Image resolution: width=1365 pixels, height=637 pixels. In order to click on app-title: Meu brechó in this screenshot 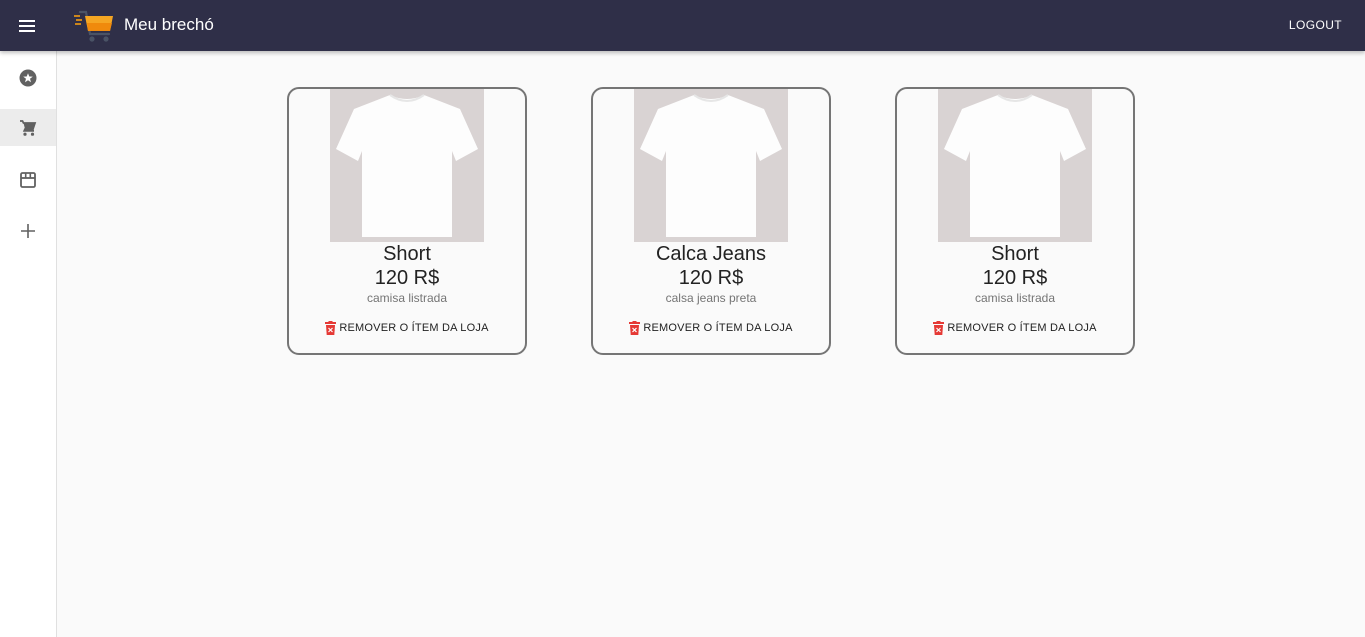, I will do `click(169, 24)`.